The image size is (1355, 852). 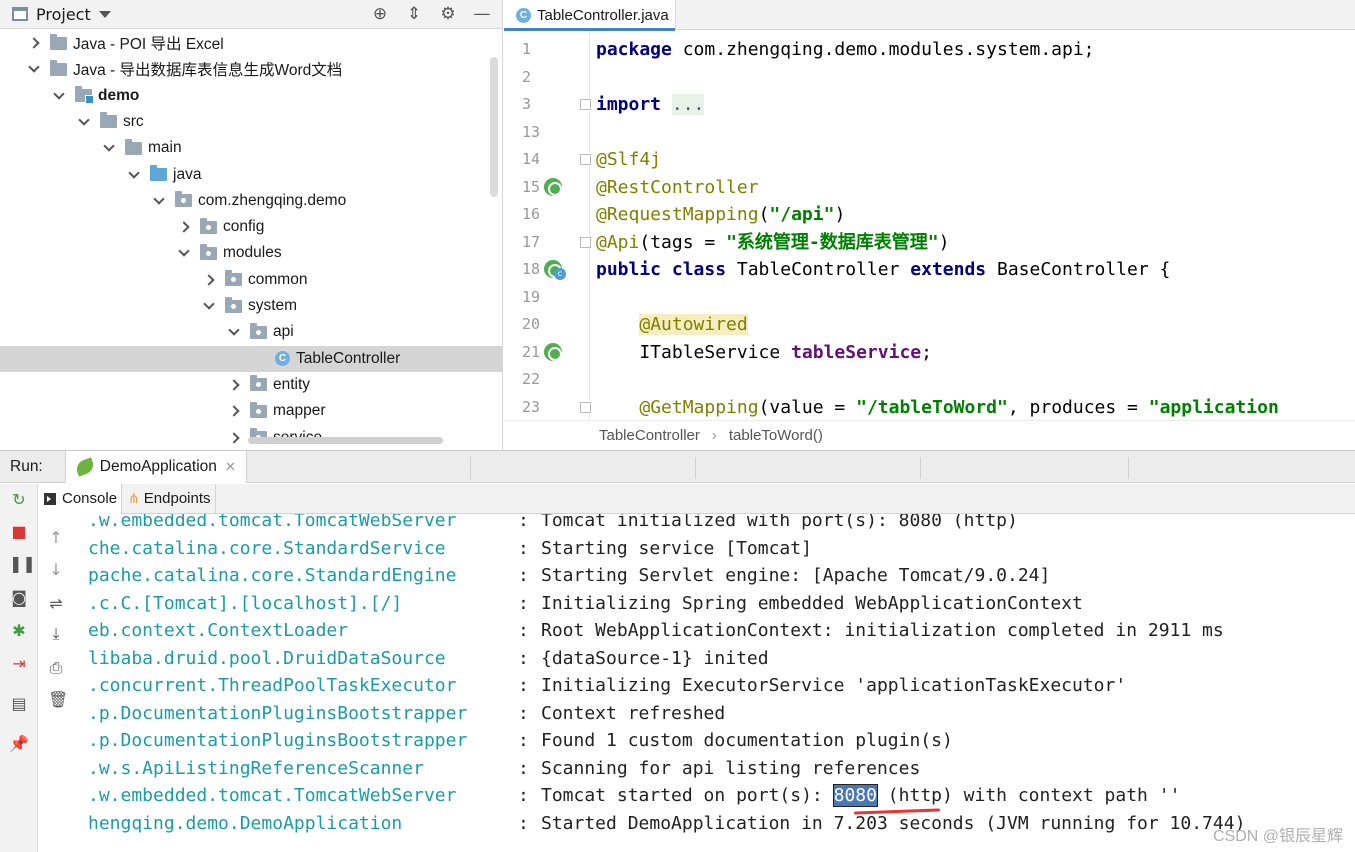 I want to click on locate-icon: ⊕, so click(x=380, y=14).